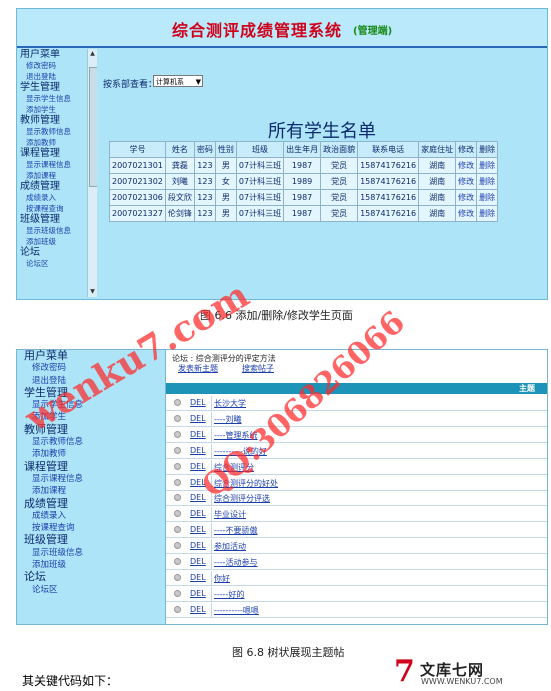 This screenshot has width=551, height=691. Describe the element at coordinates (92, 54) in the screenshot. I see `scroll-up-icon: ▲` at that location.